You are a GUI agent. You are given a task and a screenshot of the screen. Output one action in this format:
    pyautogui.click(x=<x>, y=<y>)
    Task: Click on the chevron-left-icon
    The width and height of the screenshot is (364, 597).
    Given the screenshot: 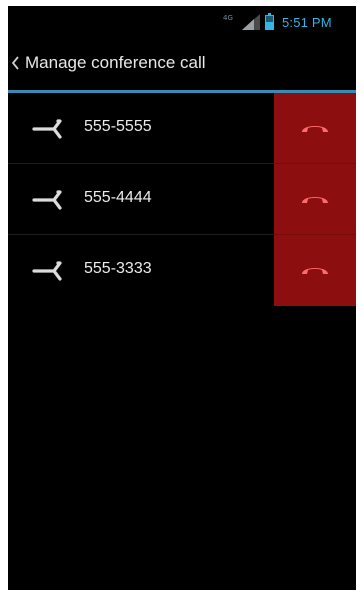 What is the action you would take?
    pyautogui.click(x=16, y=63)
    